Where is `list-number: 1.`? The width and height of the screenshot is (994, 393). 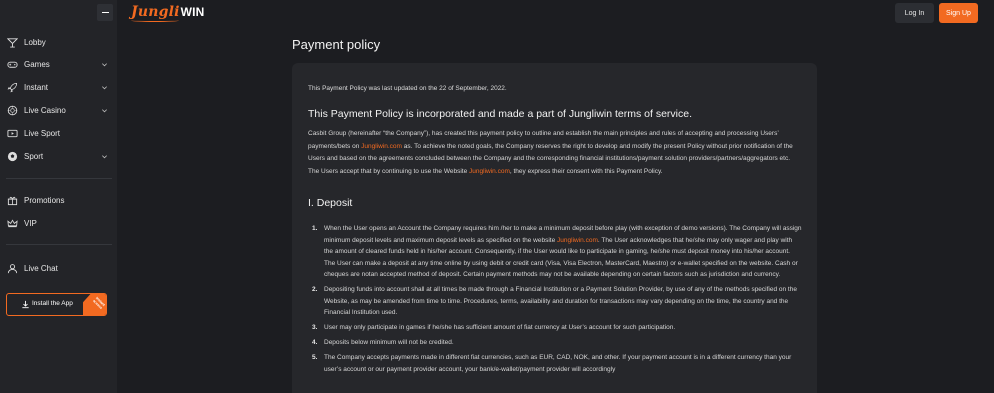 list-number: 1. is located at coordinates (315, 228).